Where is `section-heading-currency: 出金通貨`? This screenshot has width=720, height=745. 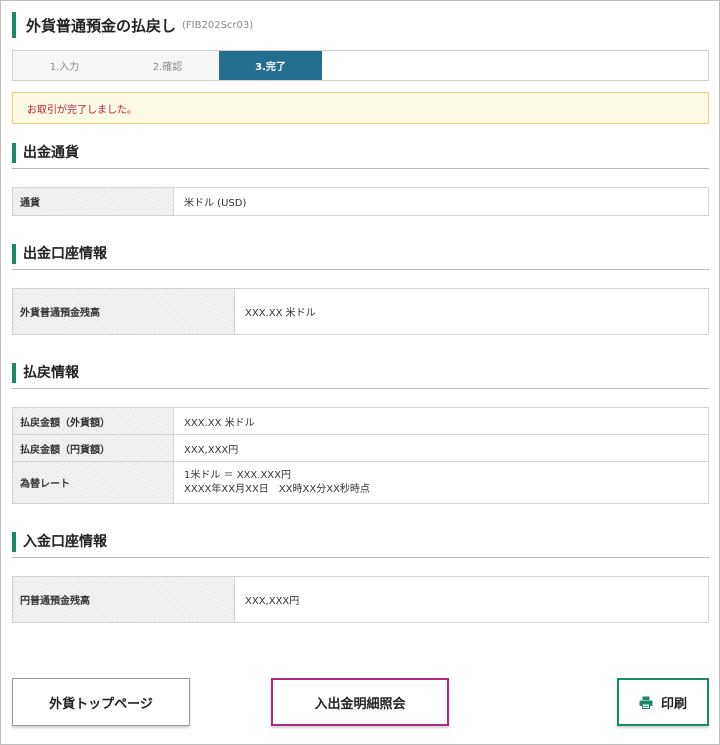
section-heading-currency: 出金通貨 is located at coordinates (360, 156).